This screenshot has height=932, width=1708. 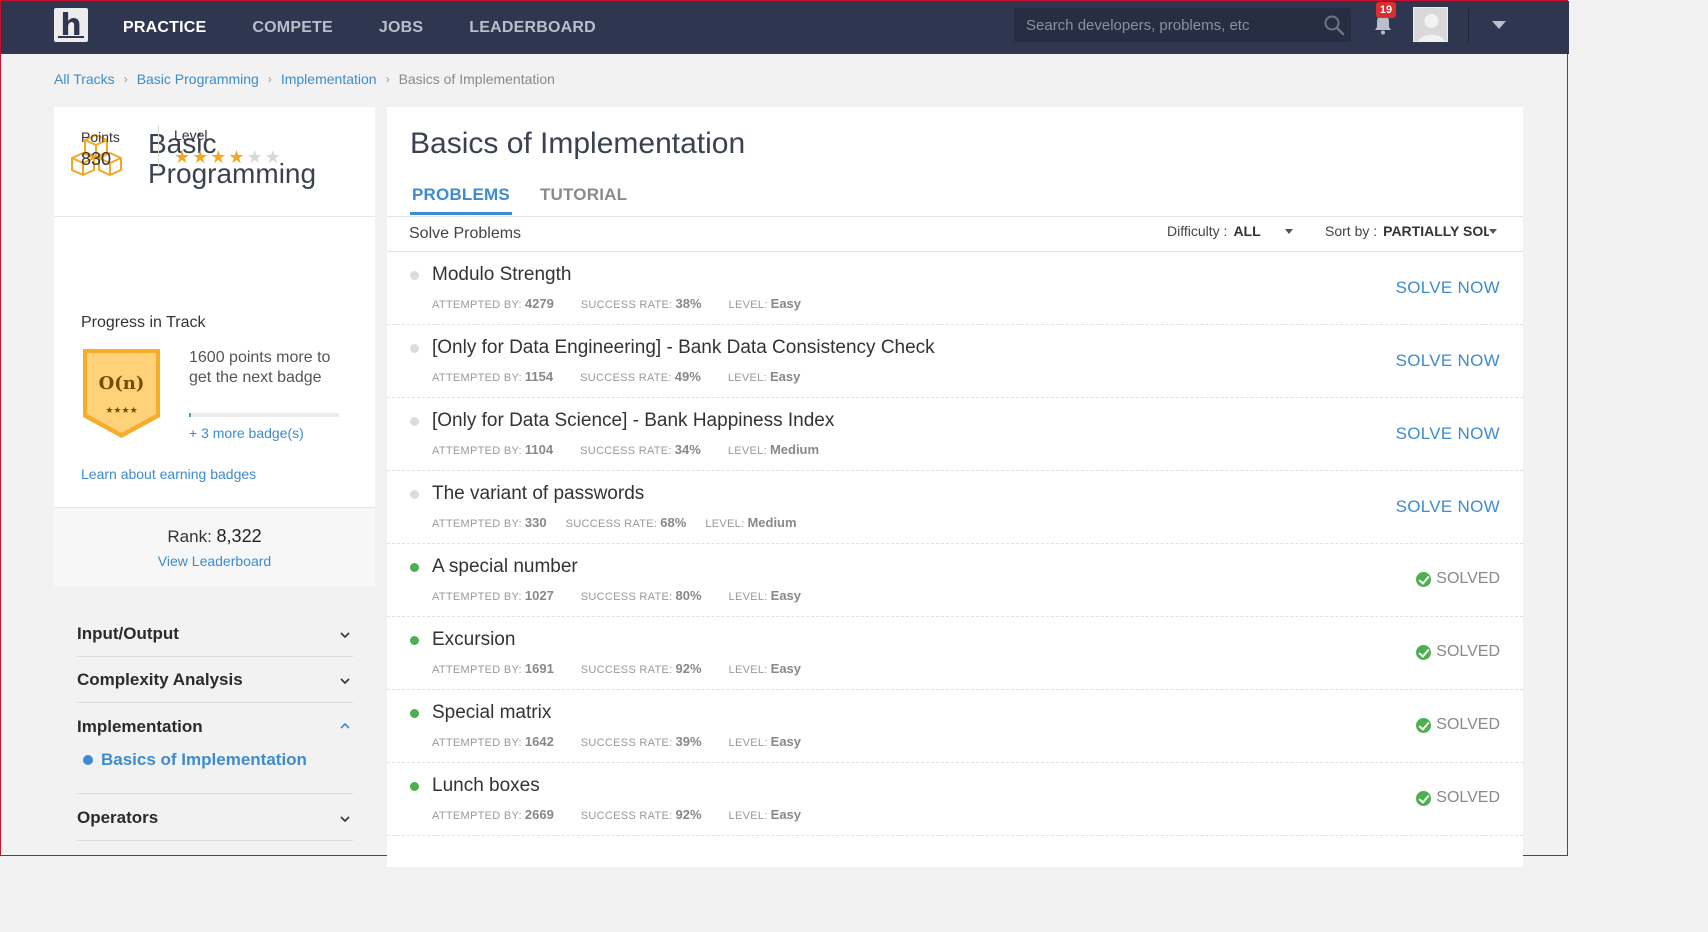 What do you see at coordinates (1259, 231) in the screenshot?
I see `difficulty-value: ALL` at bounding box center [1259, 231].